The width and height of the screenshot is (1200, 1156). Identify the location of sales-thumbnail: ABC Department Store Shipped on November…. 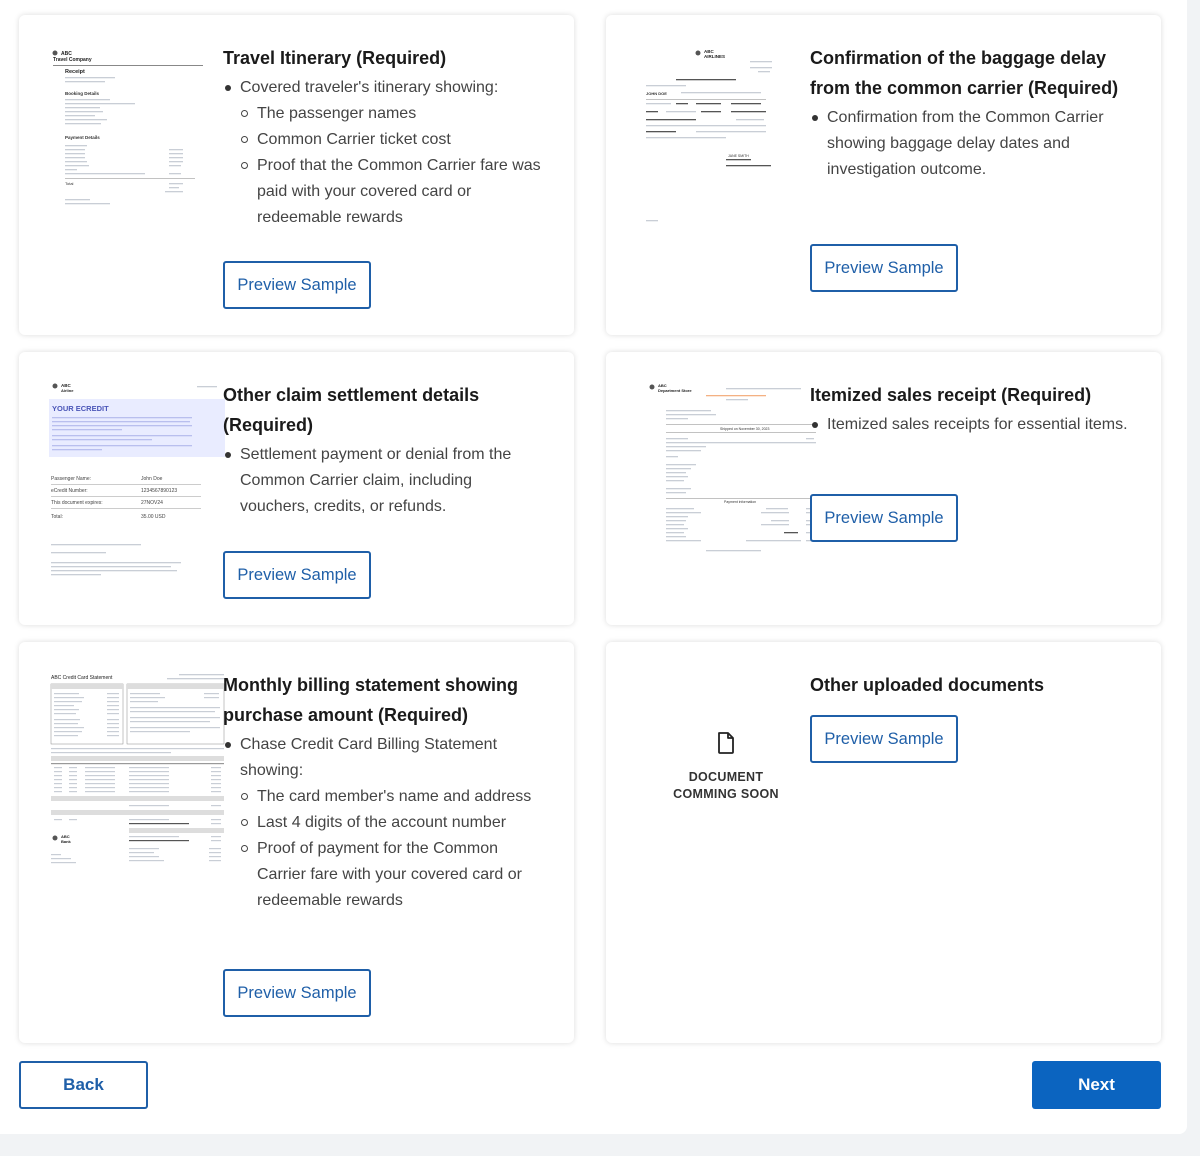
(726, 482).